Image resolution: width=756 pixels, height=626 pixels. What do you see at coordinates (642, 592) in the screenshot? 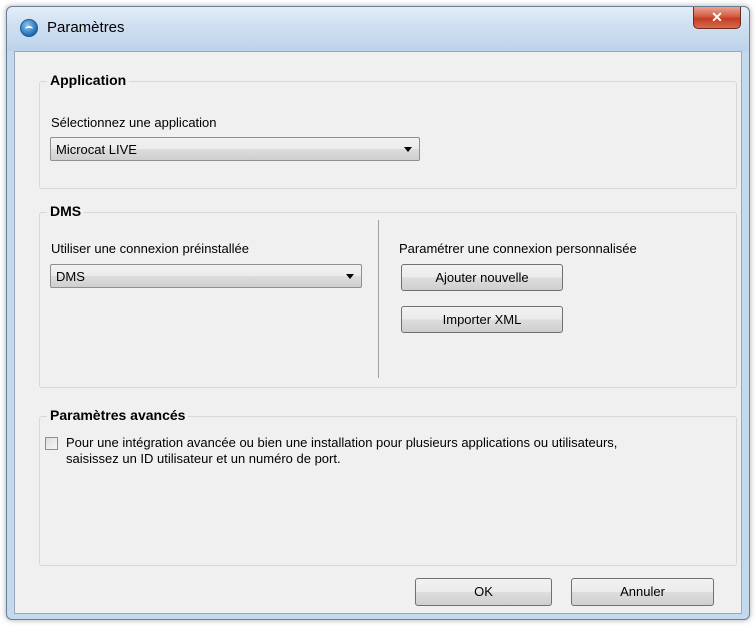
I see `cancel-button: Annuler` at bounding box center [642, 592].